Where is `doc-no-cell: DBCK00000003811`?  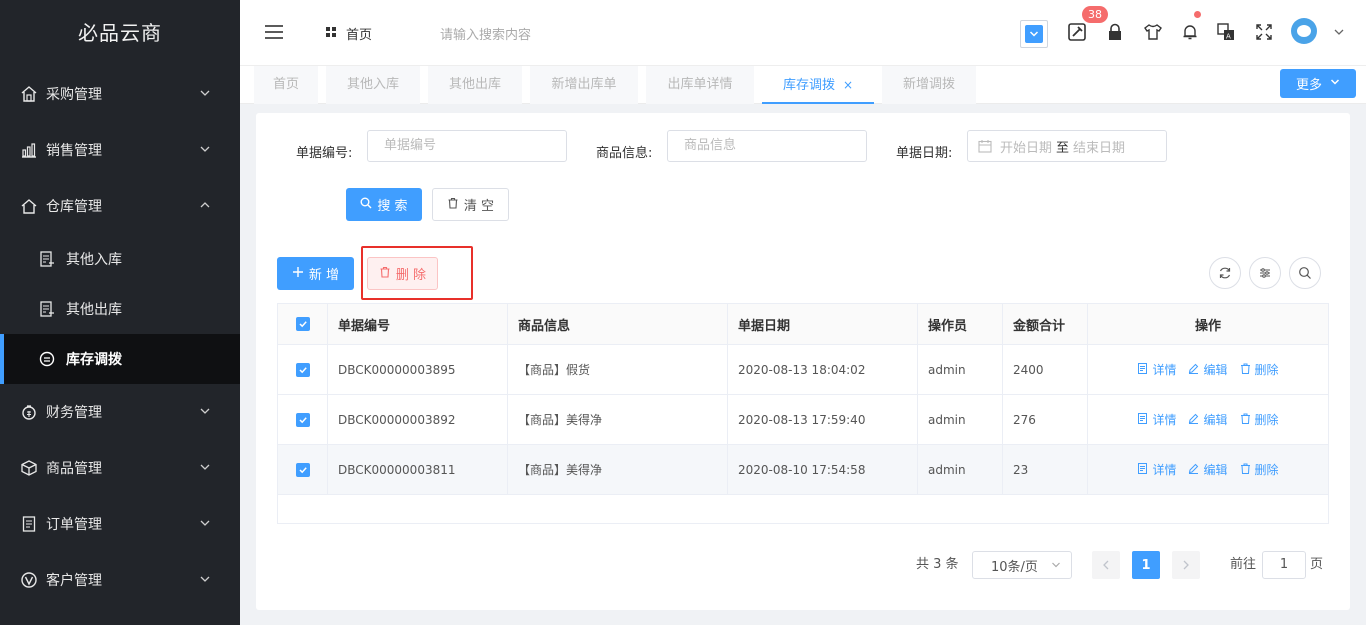 doc-no-cell: DBCK00000003811 is located at coordinates (418, 469).